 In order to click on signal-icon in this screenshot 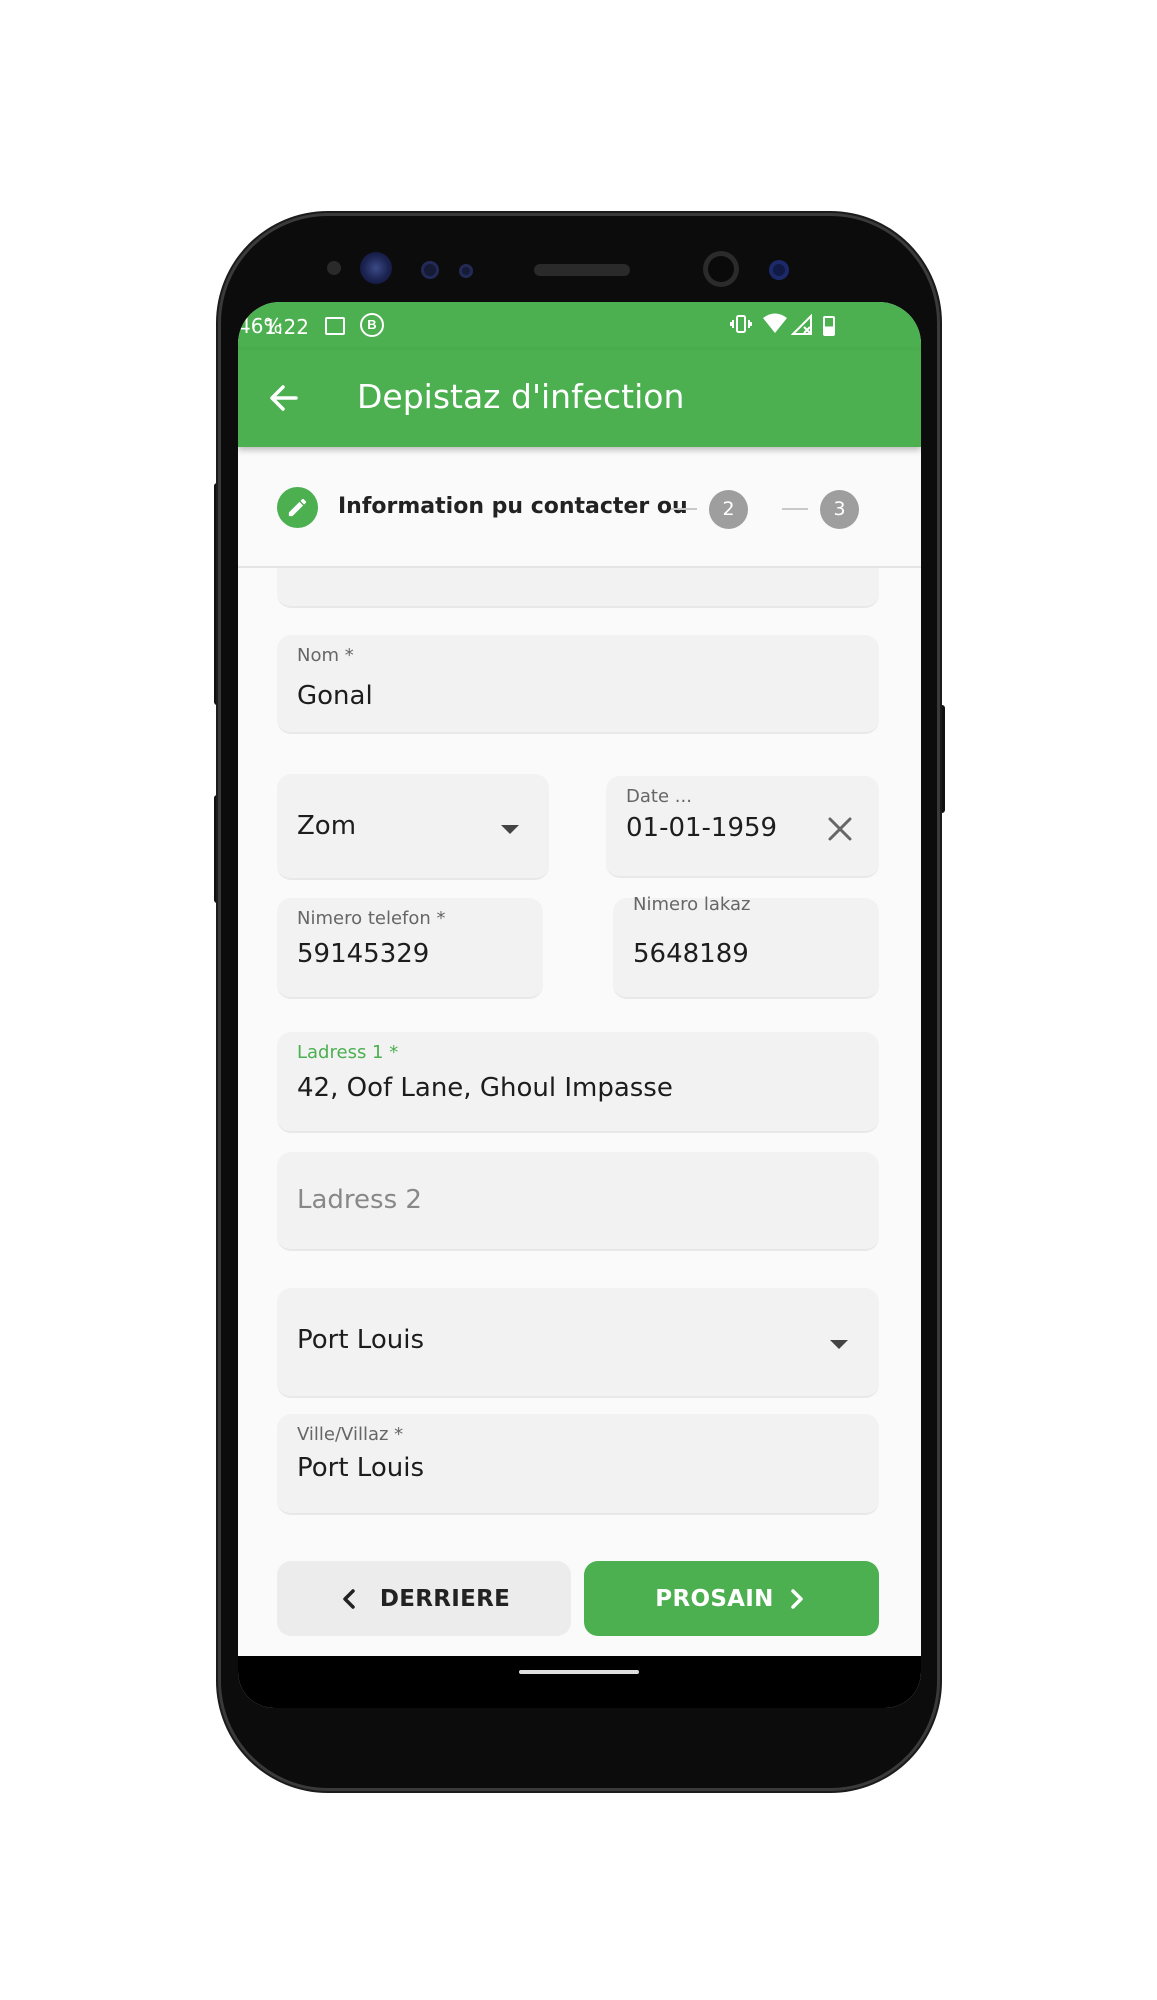, I will do `click(801, 327)`.